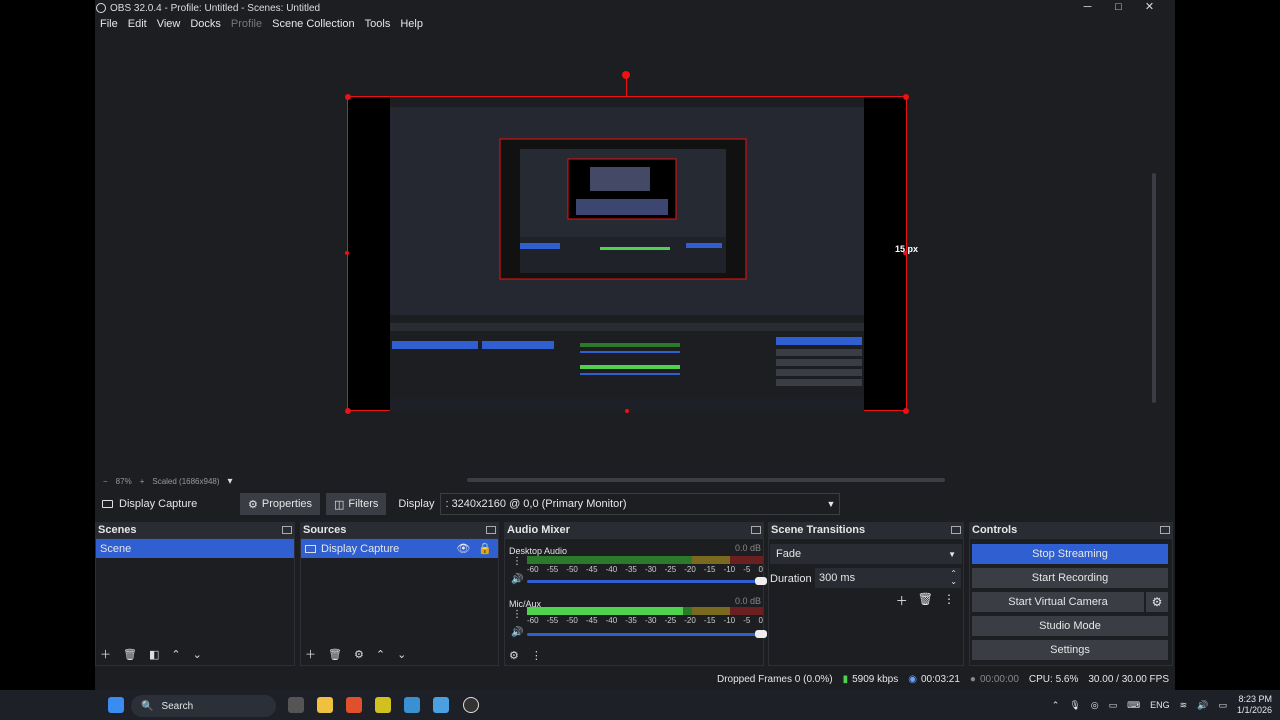 The height and width of the screenshot is (720, 1280). What do you see at coordinates (1154, 288) in the screenshot?
I see `preview-vertical-scrollbar` at bounding box center [1154, 288].